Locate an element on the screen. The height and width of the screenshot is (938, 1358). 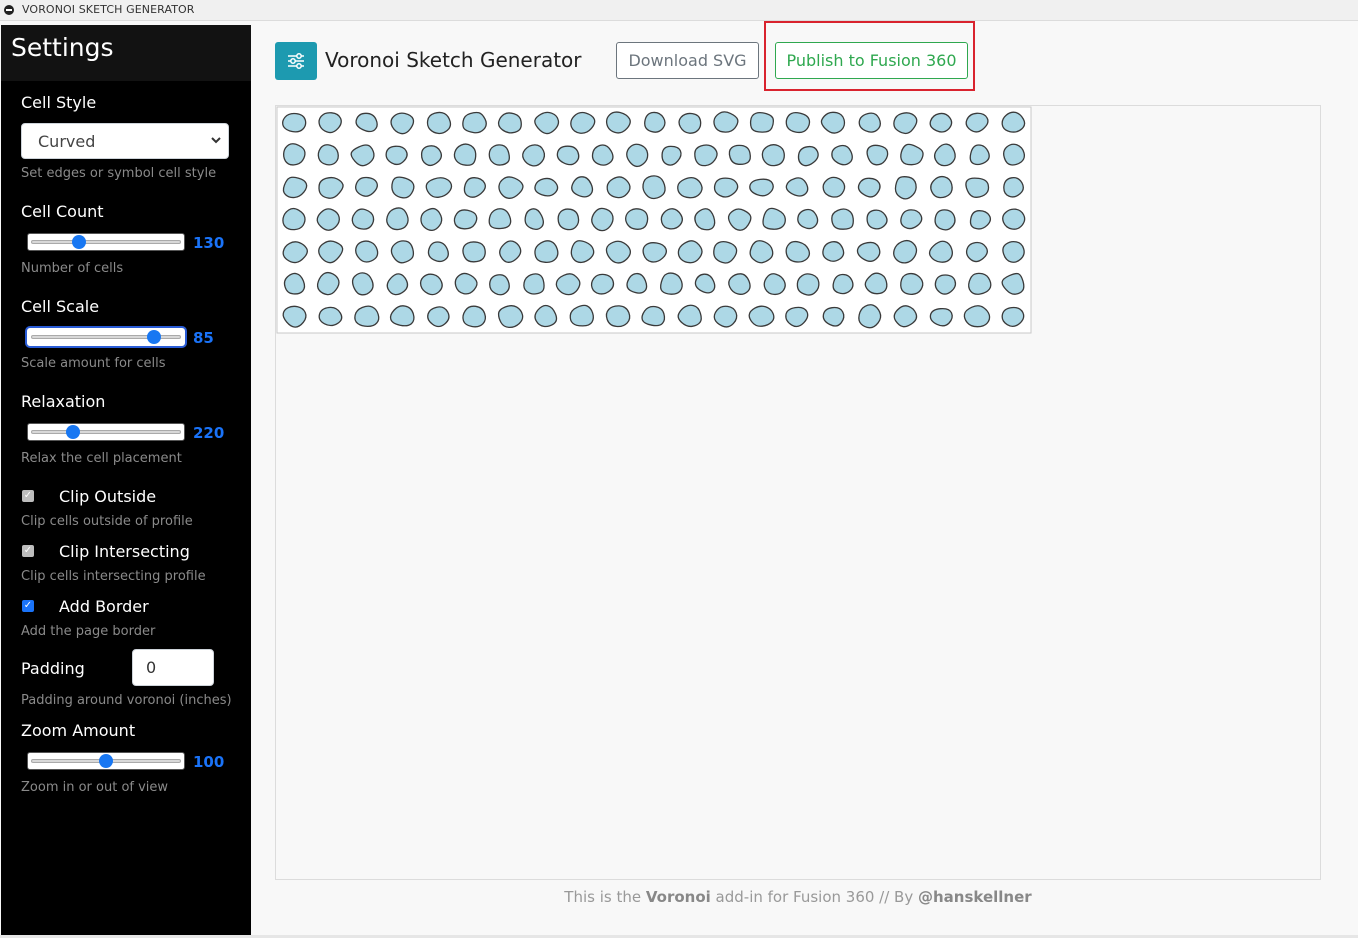
footer-author-link: @hanskellner is located at coordinates (975, 897).